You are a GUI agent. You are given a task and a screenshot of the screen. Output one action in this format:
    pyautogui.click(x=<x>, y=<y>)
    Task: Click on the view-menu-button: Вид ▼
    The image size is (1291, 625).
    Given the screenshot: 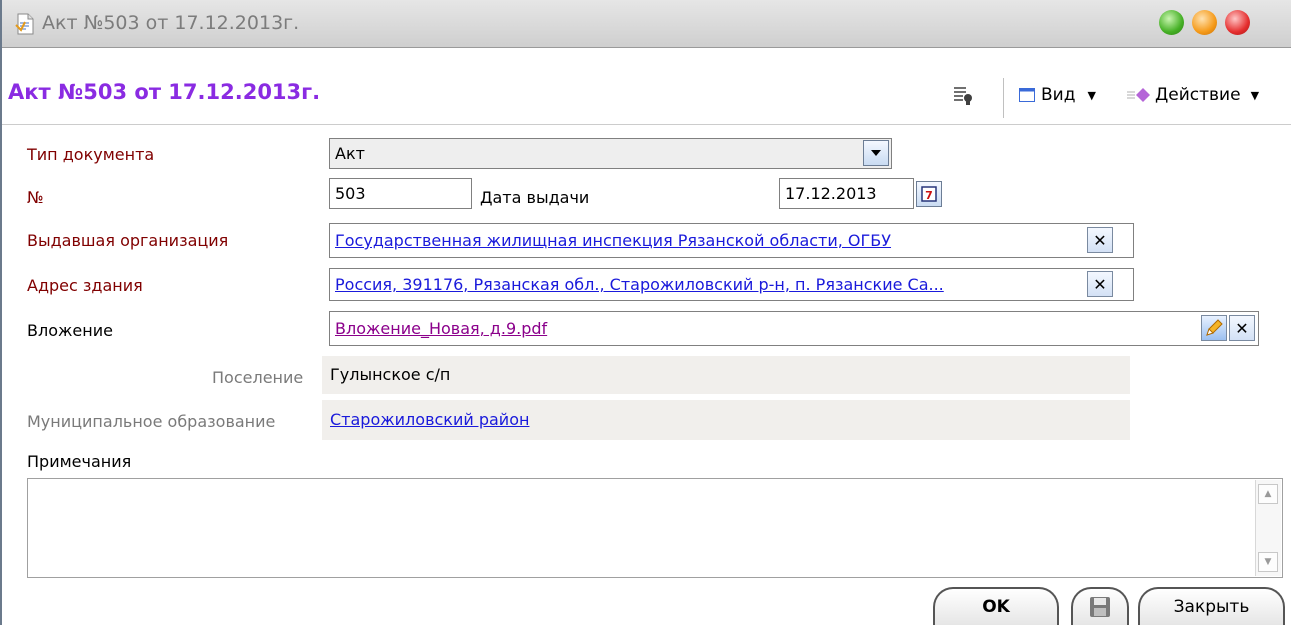 What is the action you would take?
    pyautogui.click(x=1057, y=95)
    